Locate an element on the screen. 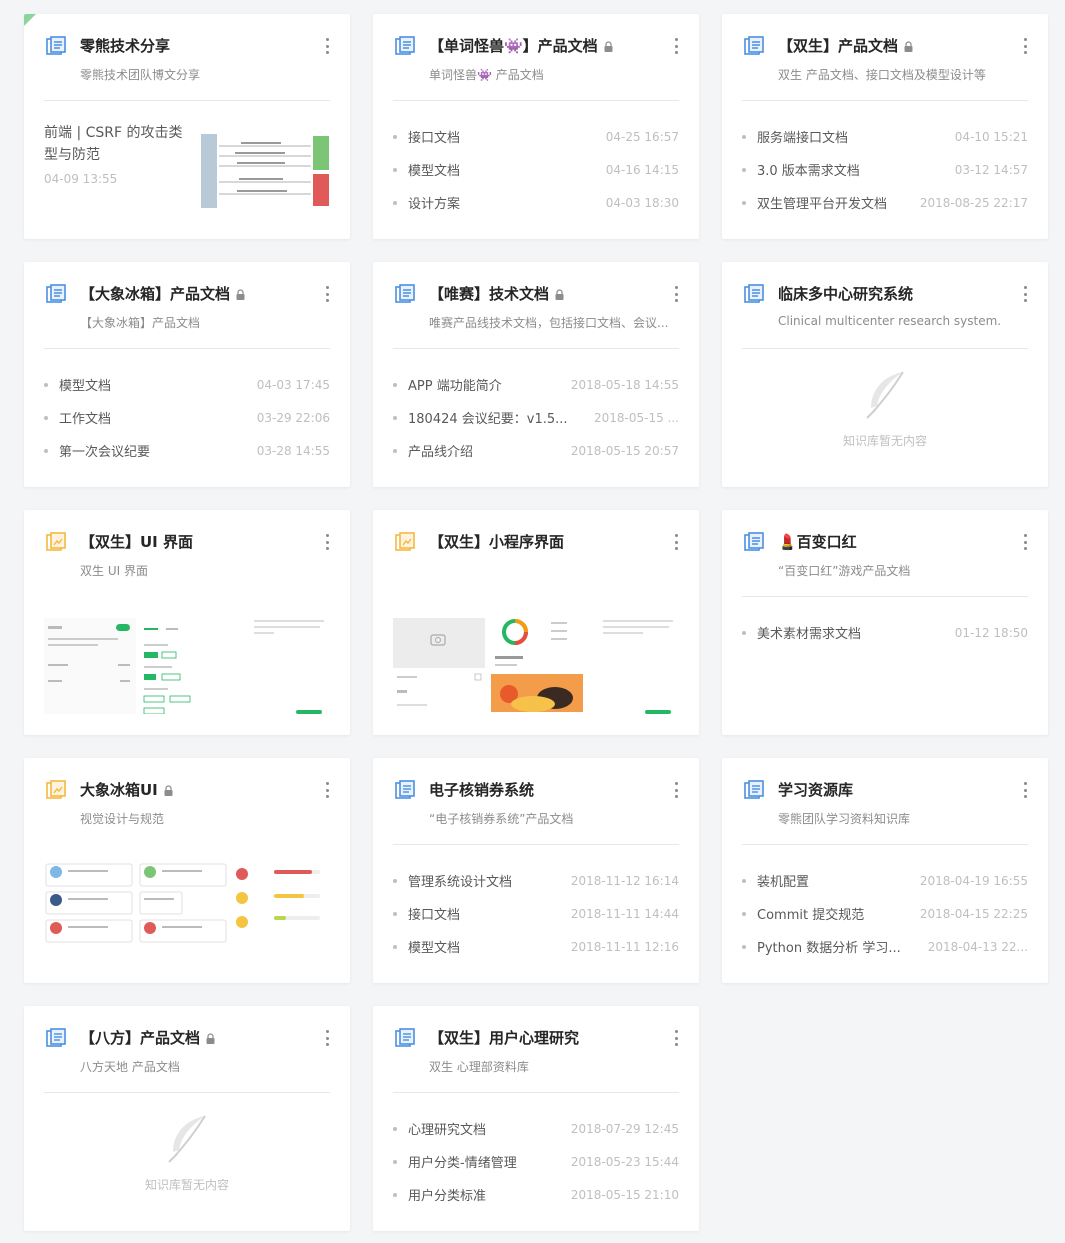 The height and width of the screenshot is (1243, 1065). doc-name: 服务端接口文档 is located at coordinates (851, 136).